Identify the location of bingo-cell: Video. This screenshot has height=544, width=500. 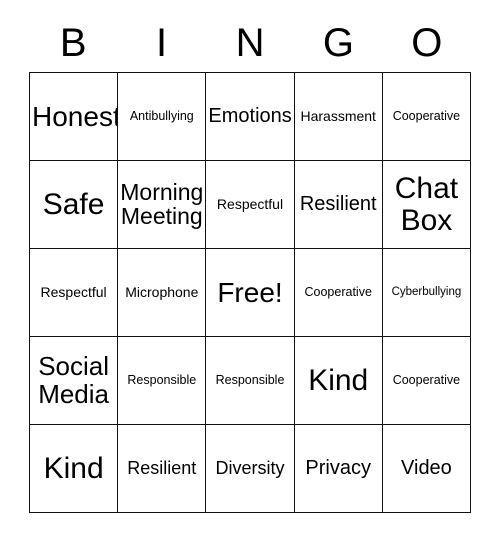
(427, 469).